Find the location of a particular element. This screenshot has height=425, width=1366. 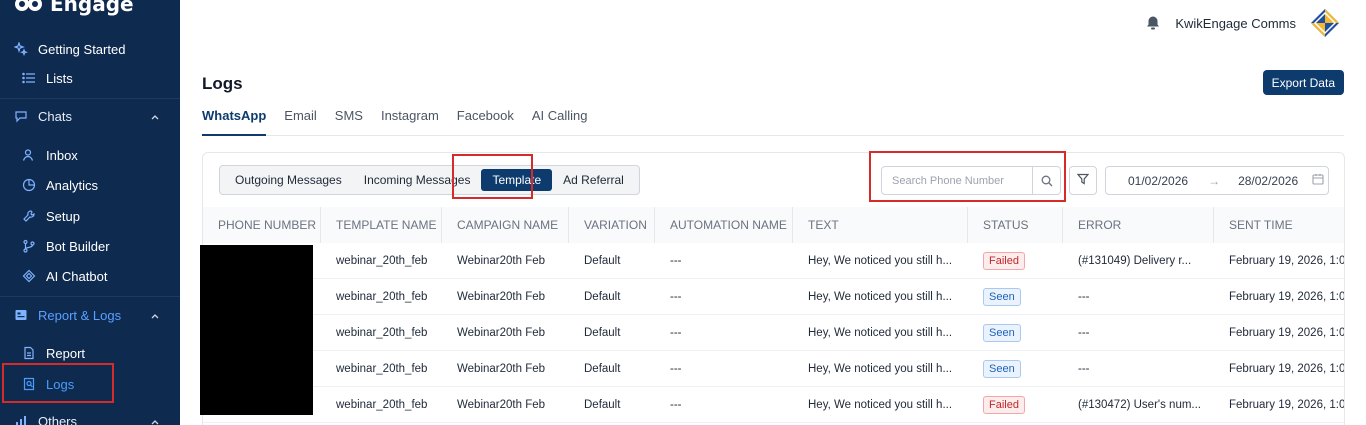

sidebar-item-ai-chatbot: AI Chatbot is located at coordinates (90, 276).